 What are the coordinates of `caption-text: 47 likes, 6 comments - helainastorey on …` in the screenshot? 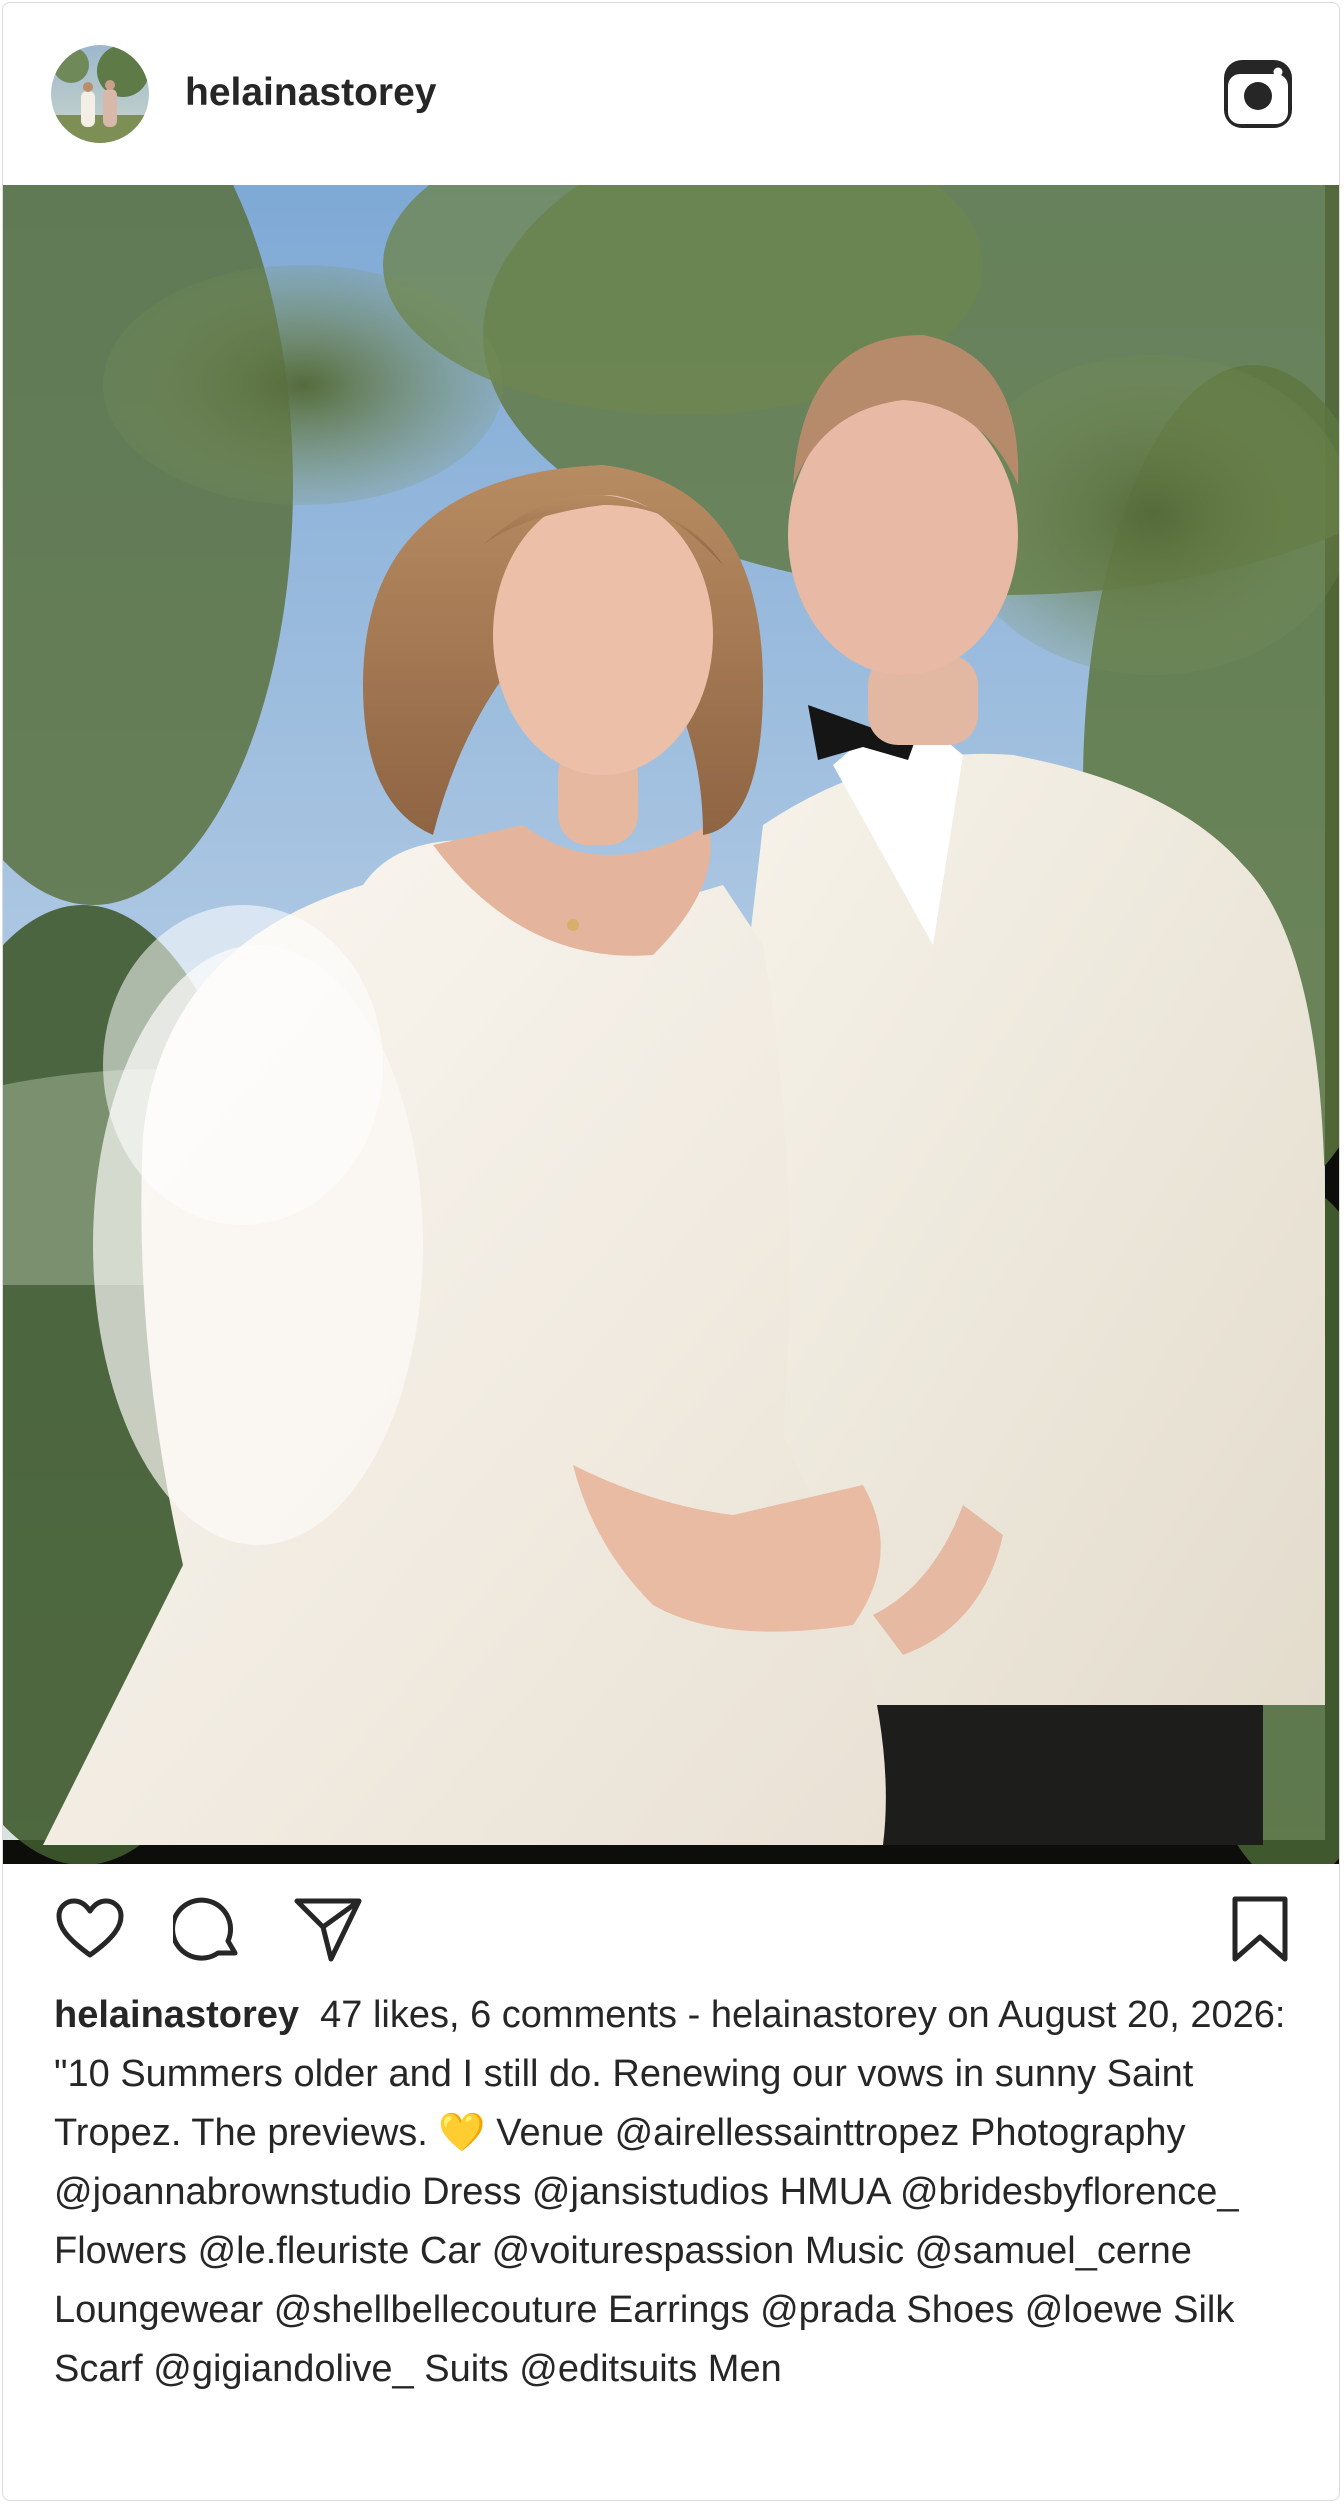 It's located at (675, 2192).